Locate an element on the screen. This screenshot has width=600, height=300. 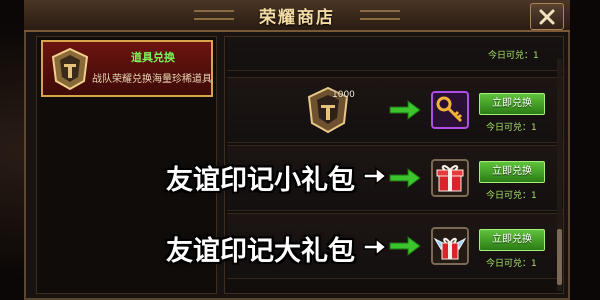
winged-gift-box-icon is located at coordinates (450, 248).